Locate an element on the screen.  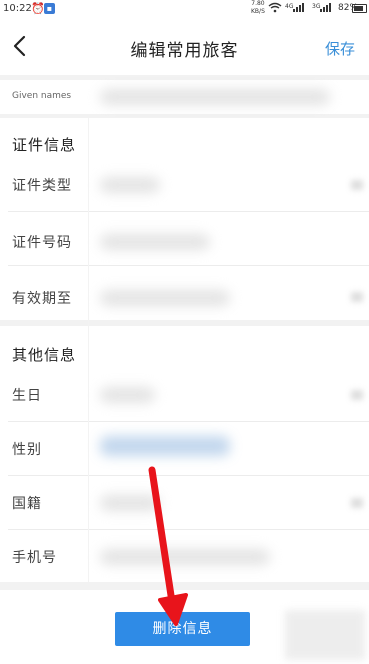
status-time: 10:22 is located at coordinates (17, 8).